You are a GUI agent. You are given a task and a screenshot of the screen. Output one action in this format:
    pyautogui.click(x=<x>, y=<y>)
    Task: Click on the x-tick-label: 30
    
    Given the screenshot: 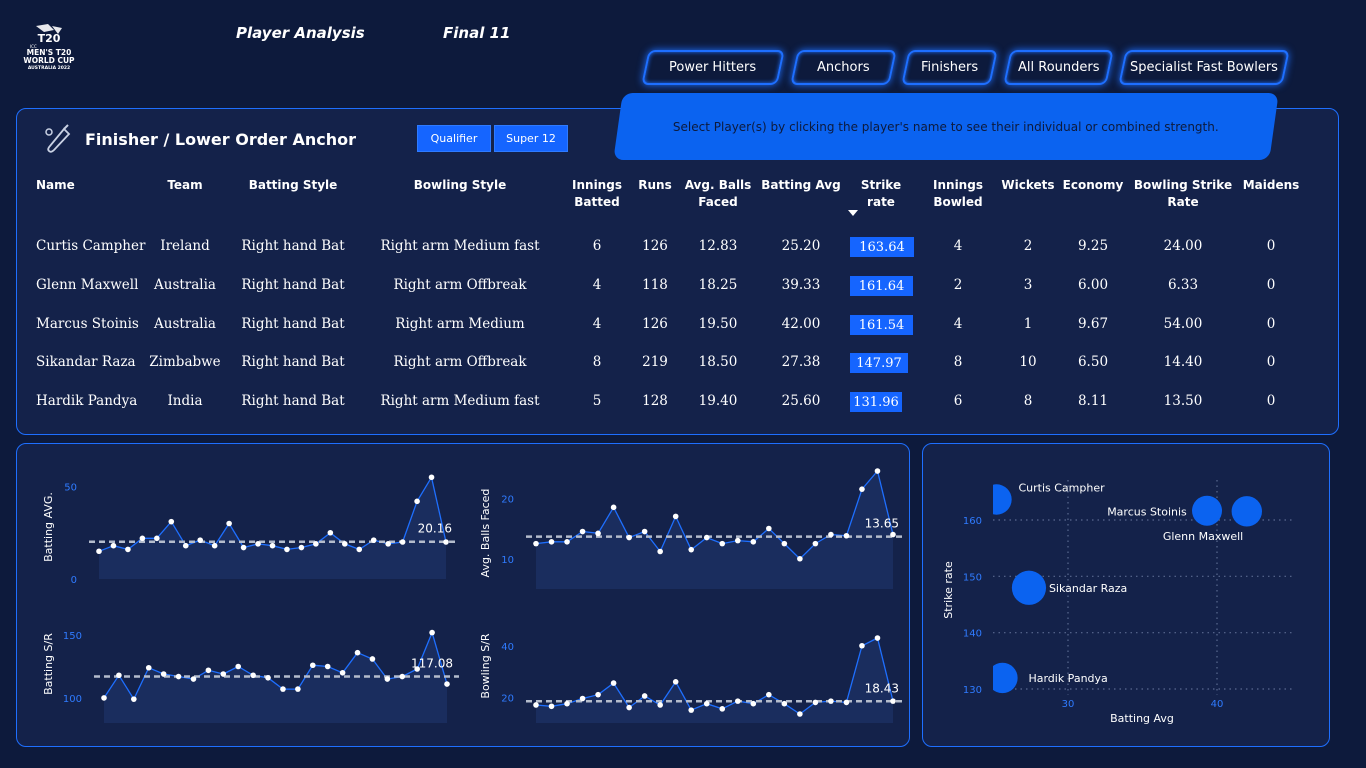 What is the action you would take?
    pyautogui.click(x=1068, y=704)
    